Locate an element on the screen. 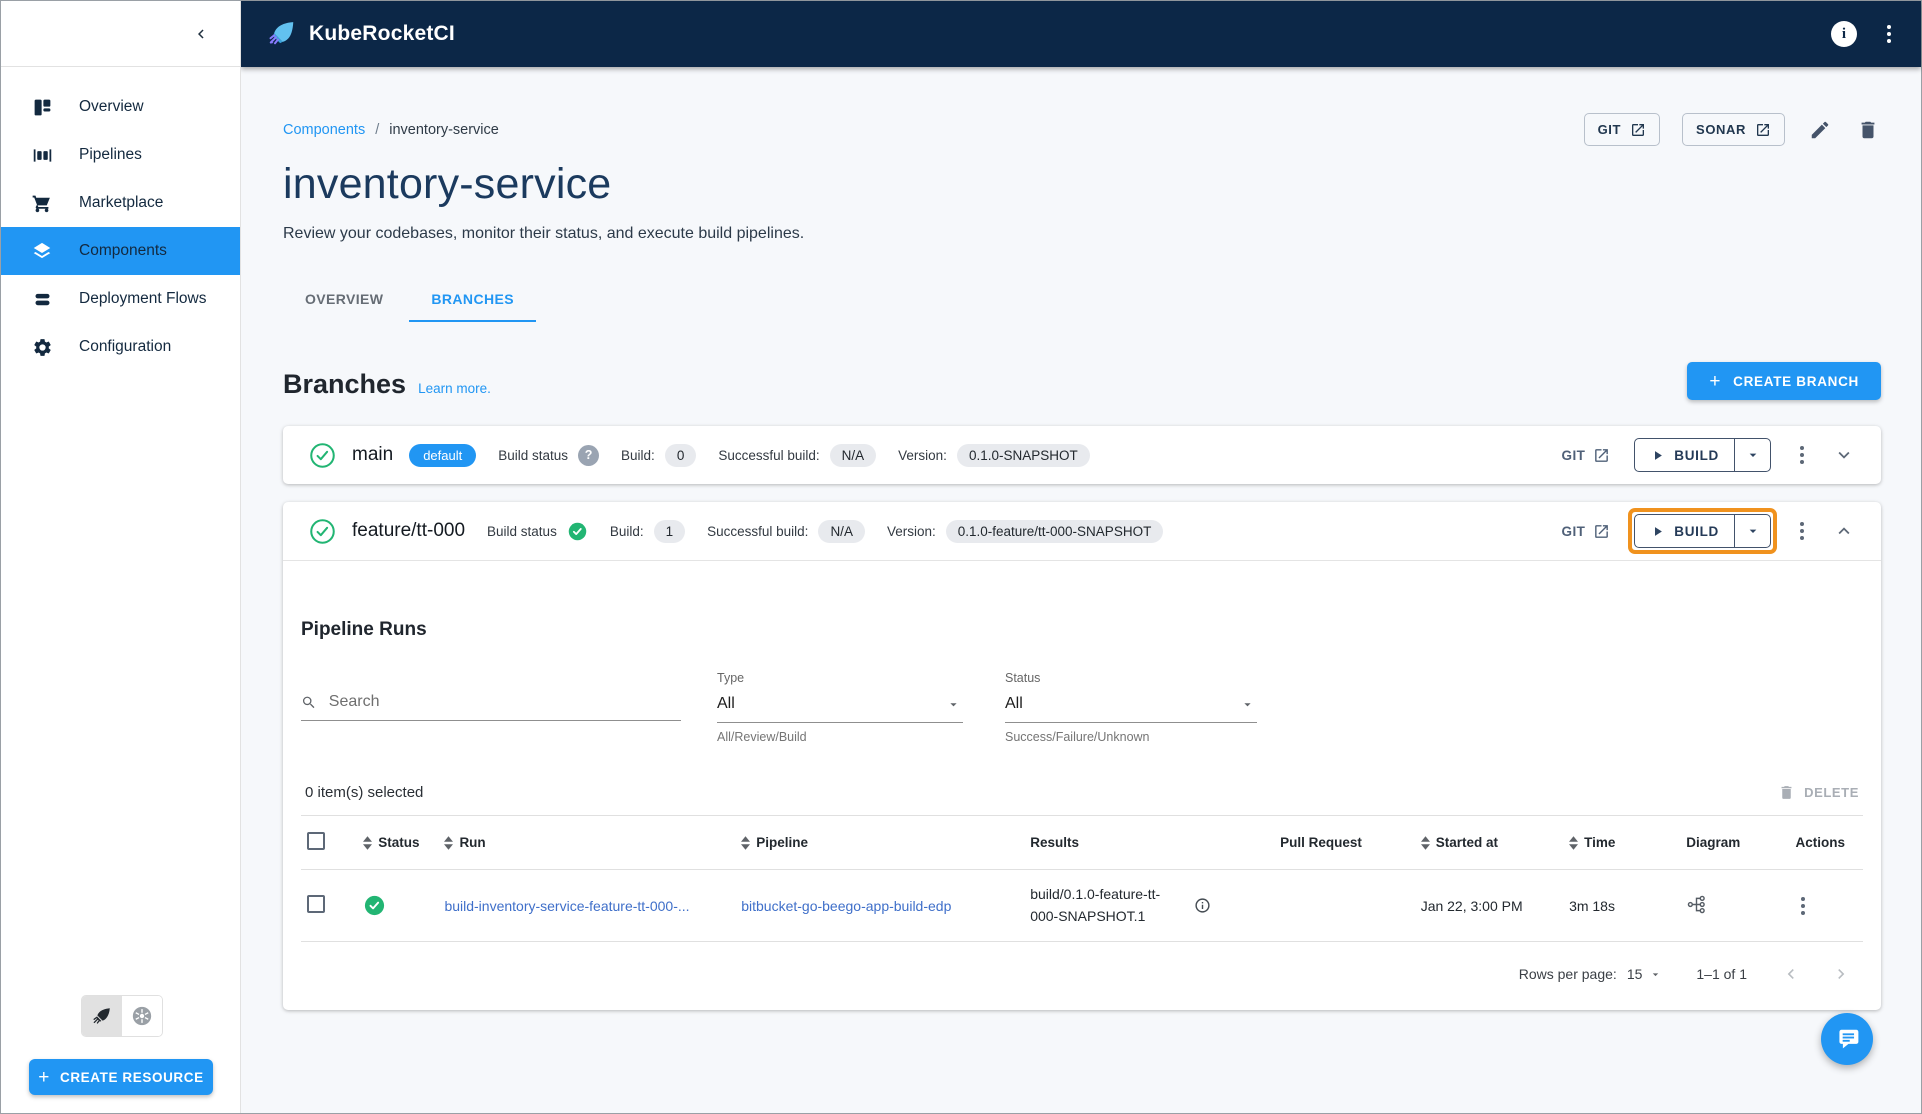  column-header-time: Time is located at coordinates (1599, 842).